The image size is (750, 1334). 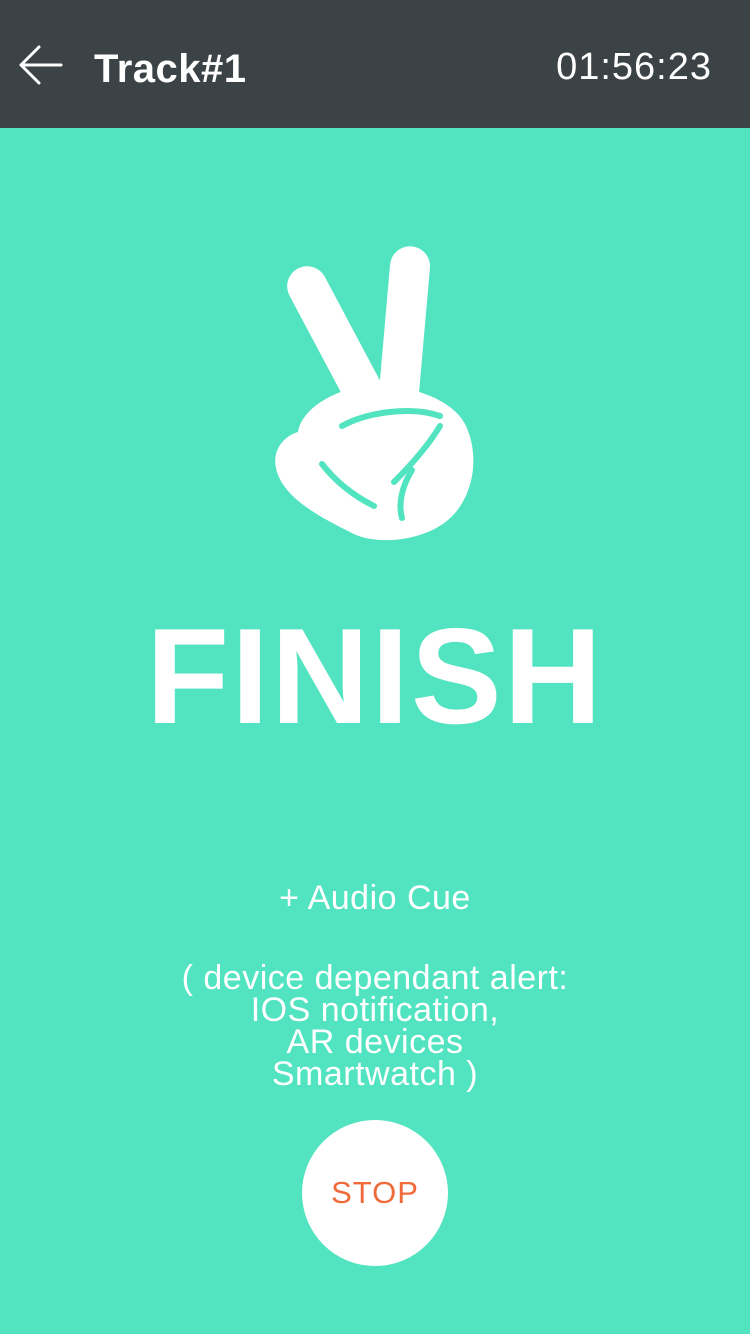 I want to click on back-button, so click(x=40, y=65).